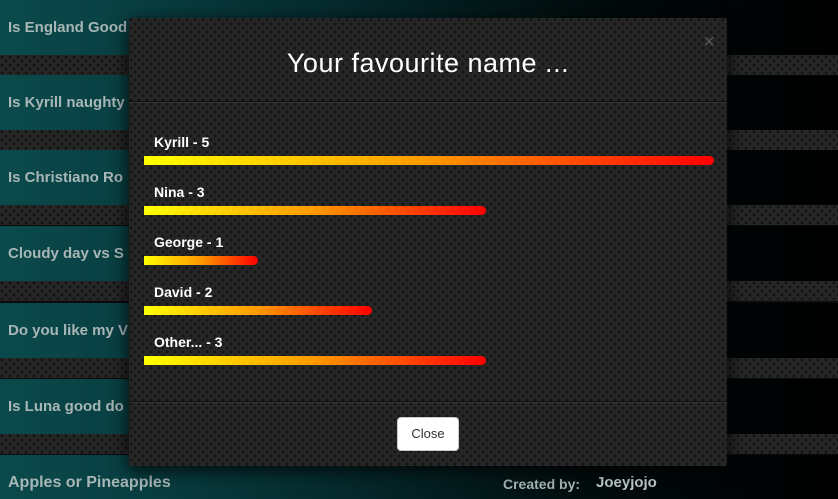 The image size is (838, 499). Describe the element at coordinates (183, 292) in the screenshot. I see `poll-result-label: David - 2` at that location.